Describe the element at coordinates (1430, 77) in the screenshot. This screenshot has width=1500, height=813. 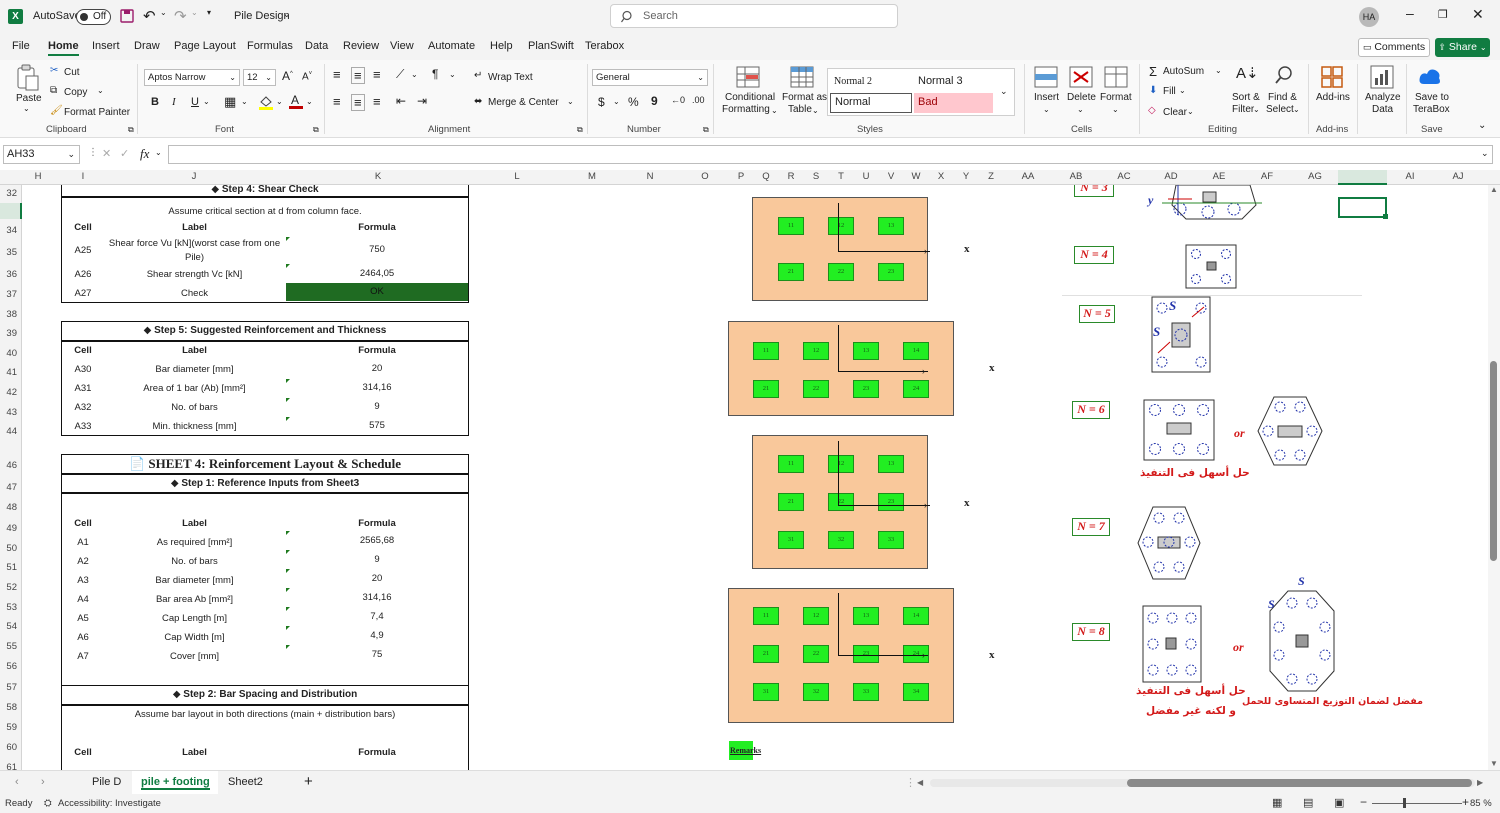
I see `terabox-cloud-icon` at that location.